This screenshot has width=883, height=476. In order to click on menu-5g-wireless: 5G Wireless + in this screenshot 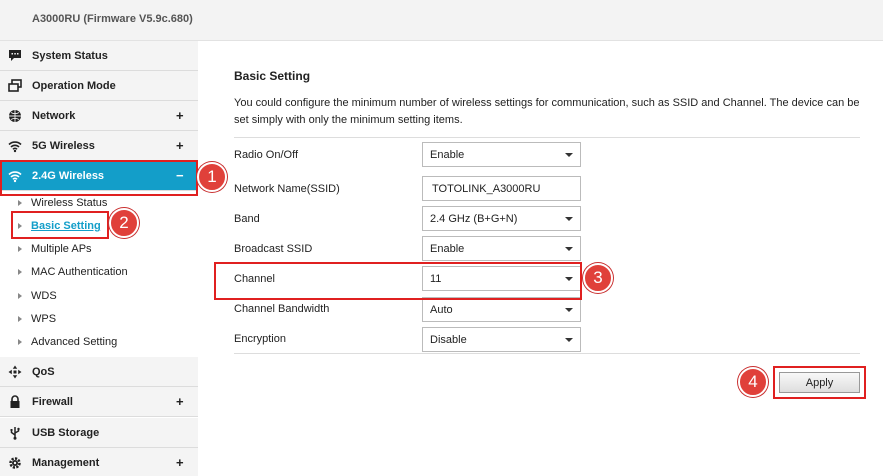, I will do `click(99, 146)`.